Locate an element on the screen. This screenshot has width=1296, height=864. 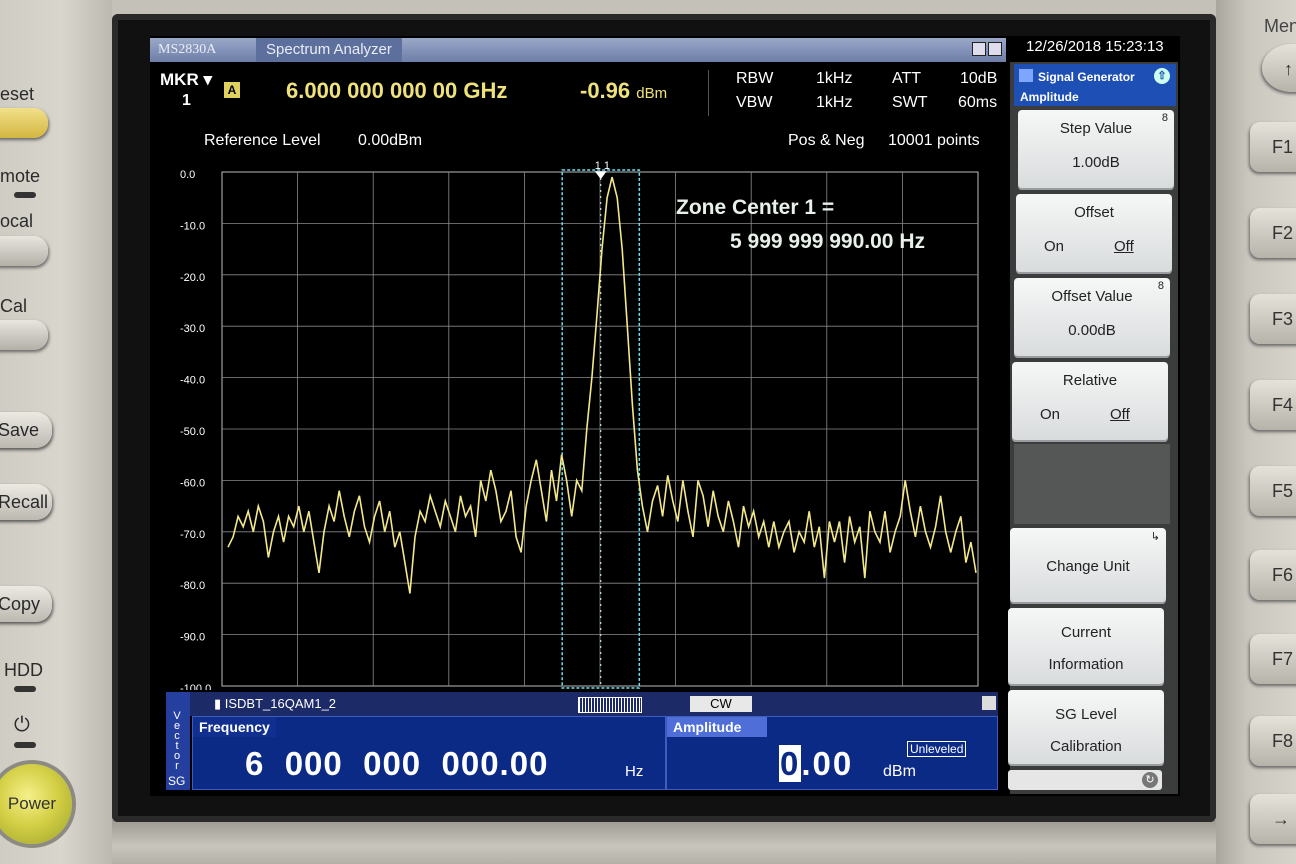
marker-label: MKR ▾ is located at coordinates (186, 80).